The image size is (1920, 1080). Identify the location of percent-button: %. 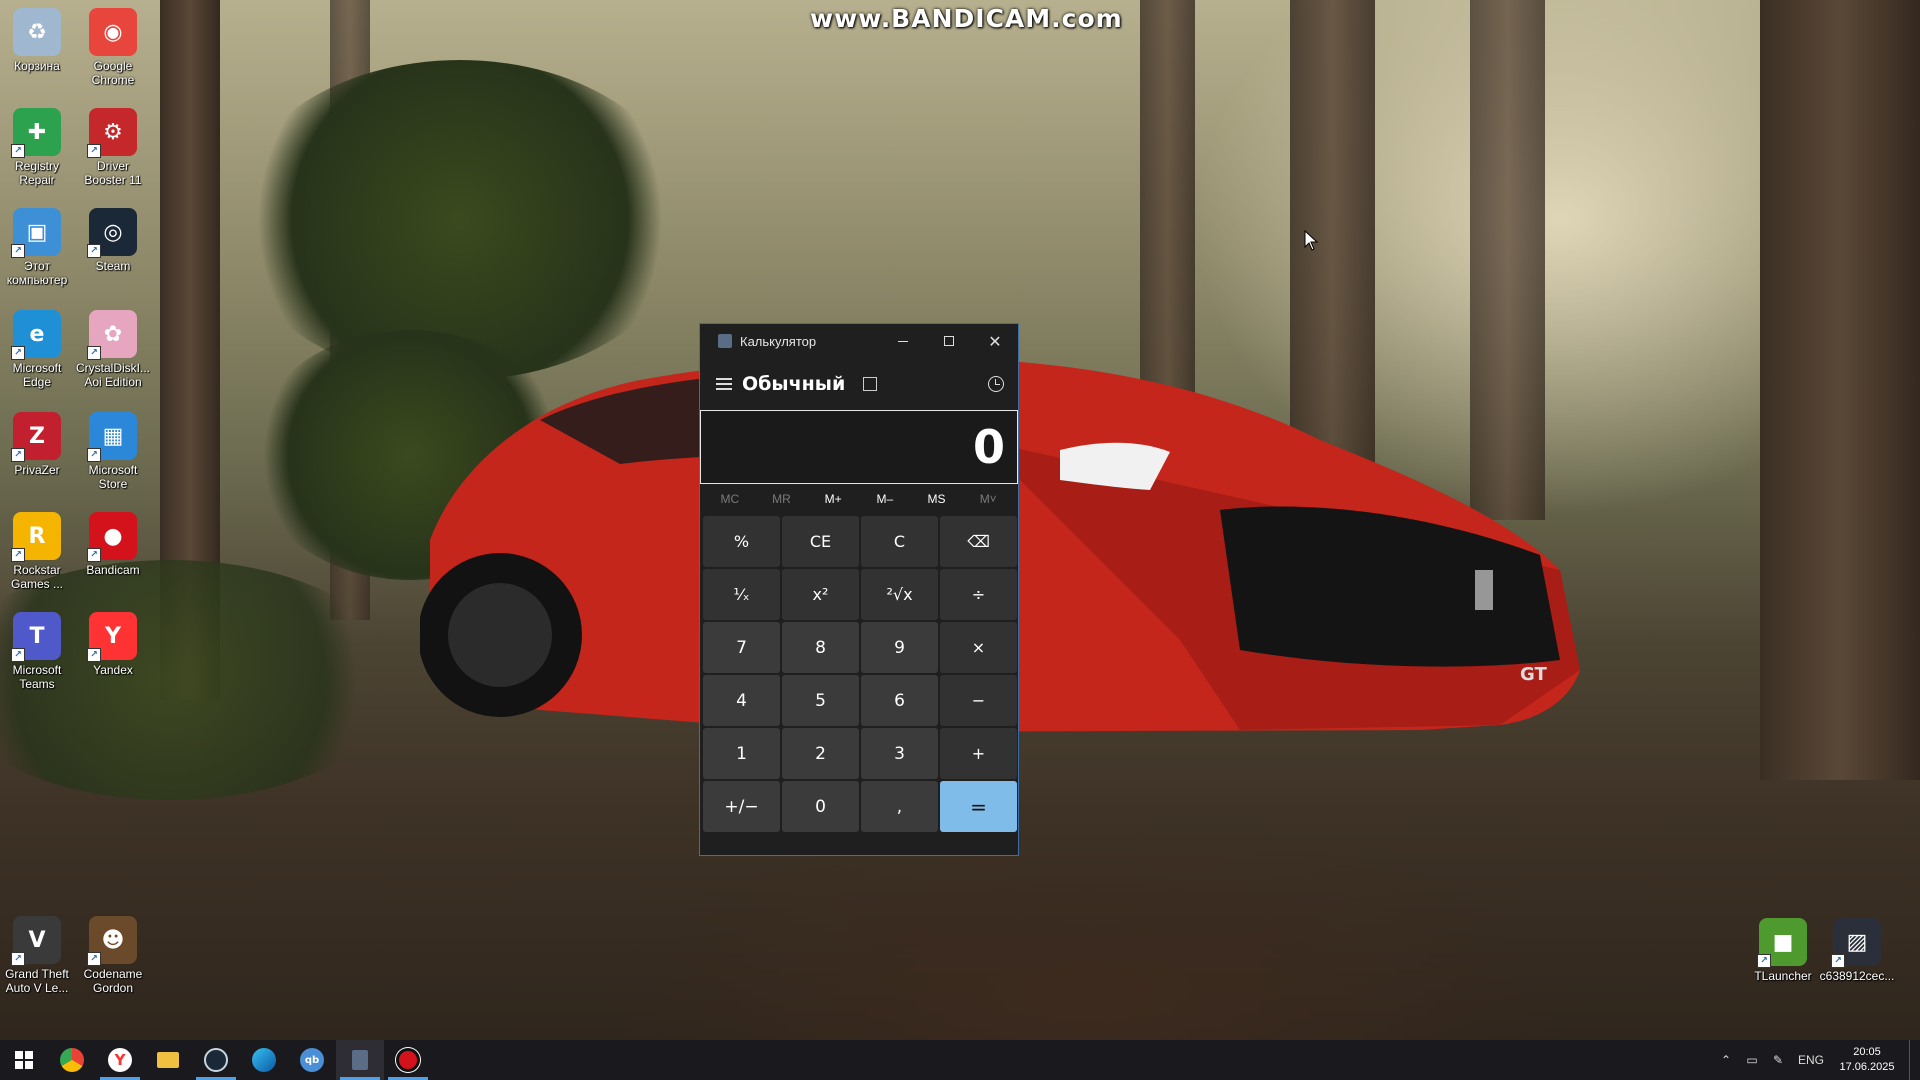
(741, 541).